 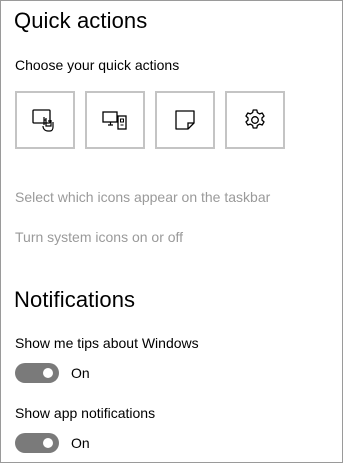 I want to click on app-notifications-toggle-state: On, so click(x=80, y=443).